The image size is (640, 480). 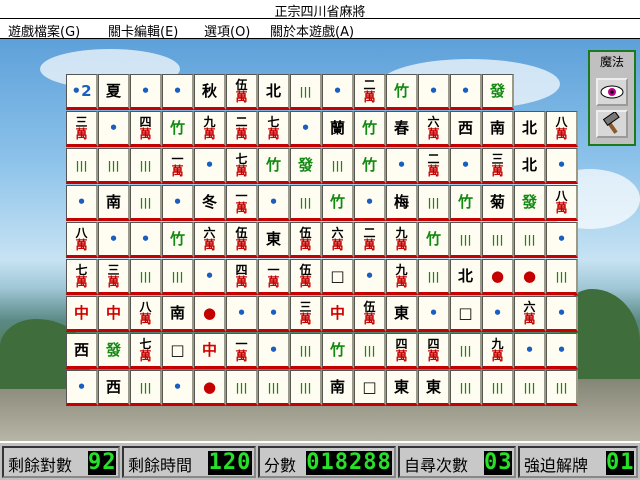 What do you see at coordinates (612, 92) in the screenshot?
I see `eye-button` at bounding box center [612, 92].